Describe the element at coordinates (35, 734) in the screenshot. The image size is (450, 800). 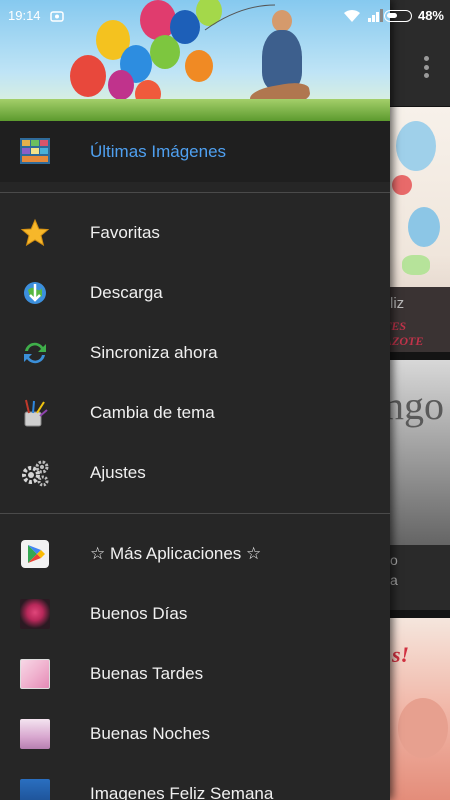
I see `buenas-noches-app-icon` at that location.